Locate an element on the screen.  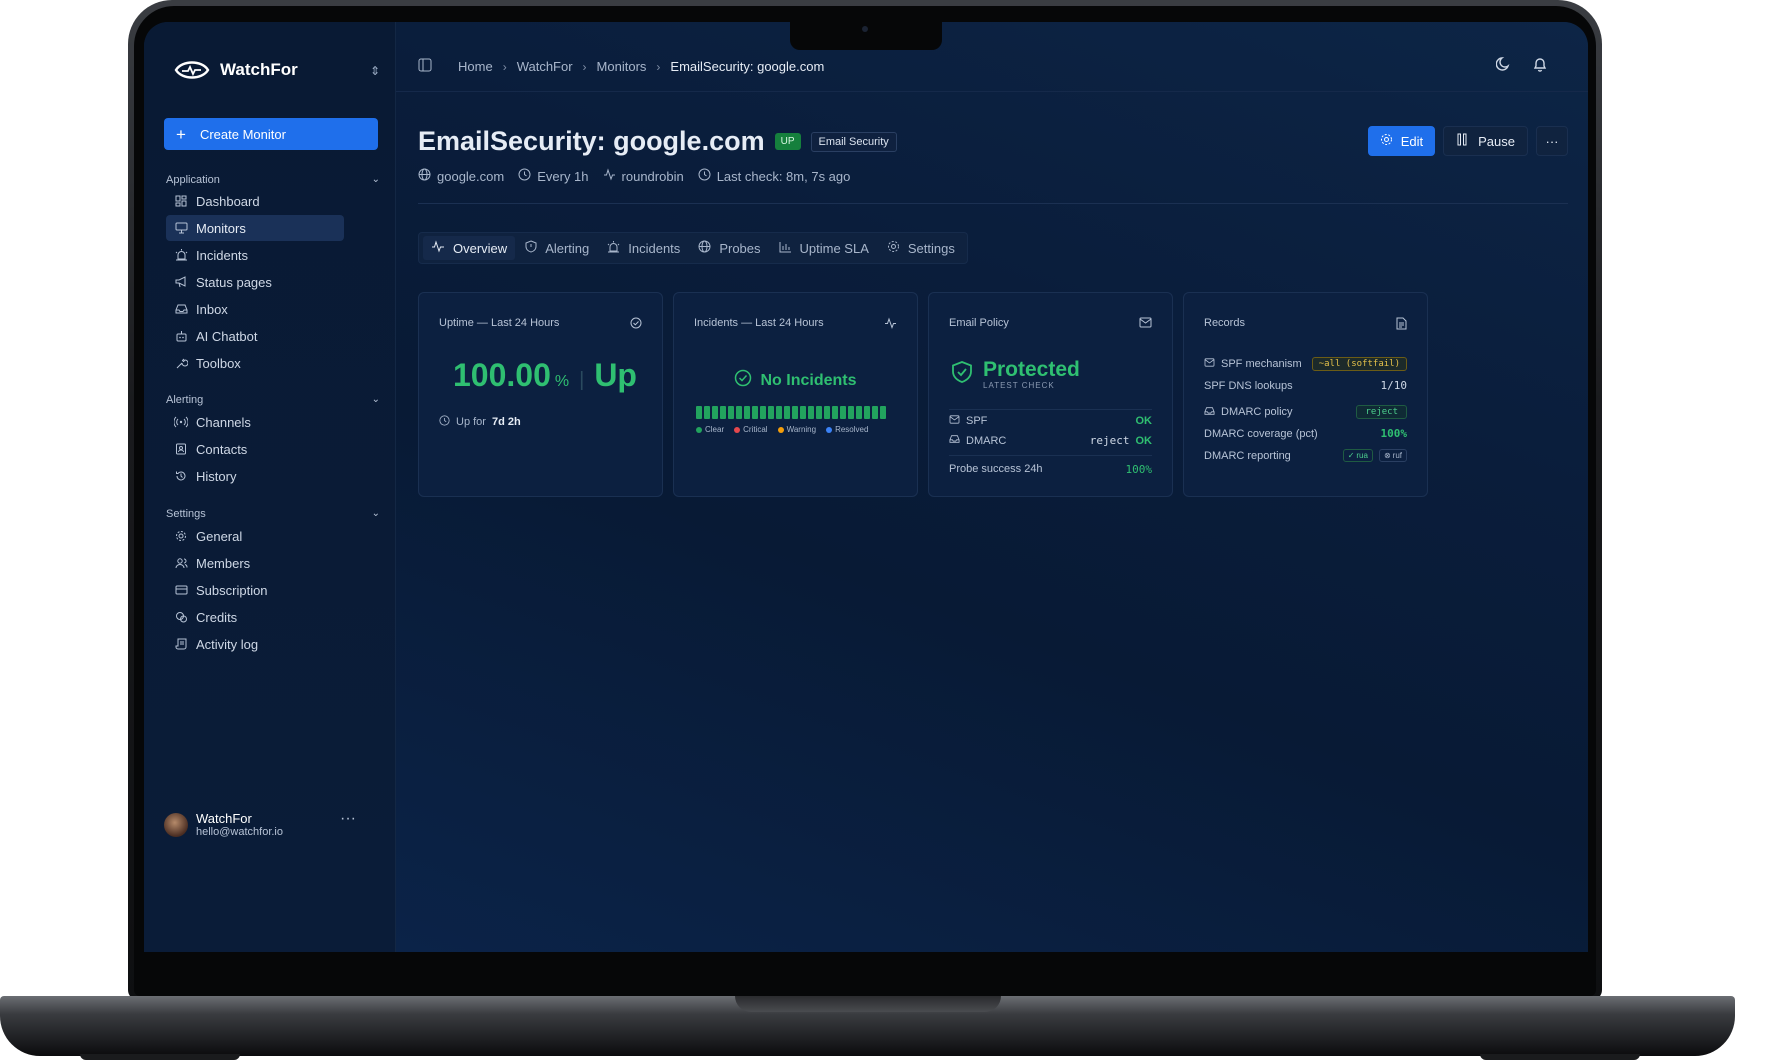
sidebar-item-general: General is located at coordinates (255, 536).